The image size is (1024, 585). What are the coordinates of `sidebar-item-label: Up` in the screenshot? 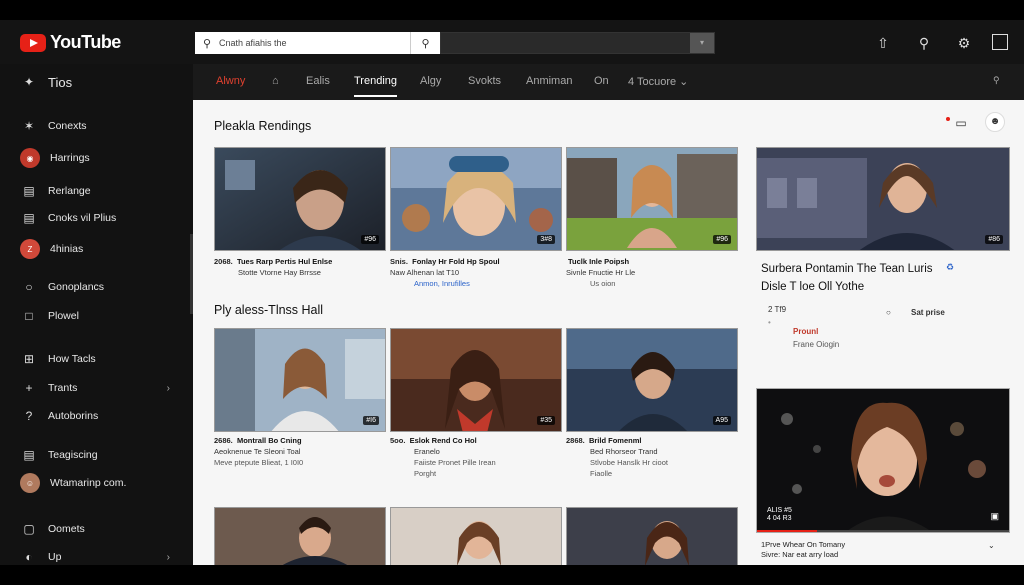 It's located at (55, 557).